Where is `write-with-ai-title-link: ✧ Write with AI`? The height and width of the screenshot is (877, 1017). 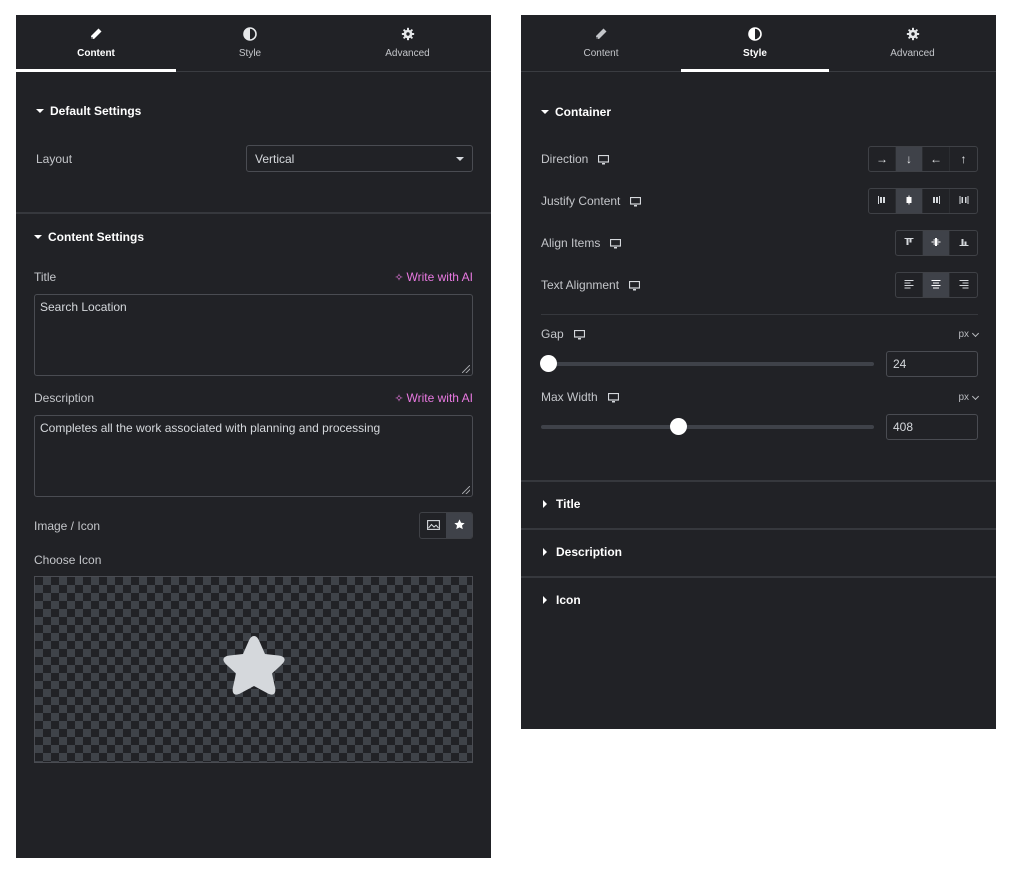 write-with-ai-title-link: ✧ Write with AI is located at coordinates (433, 277).